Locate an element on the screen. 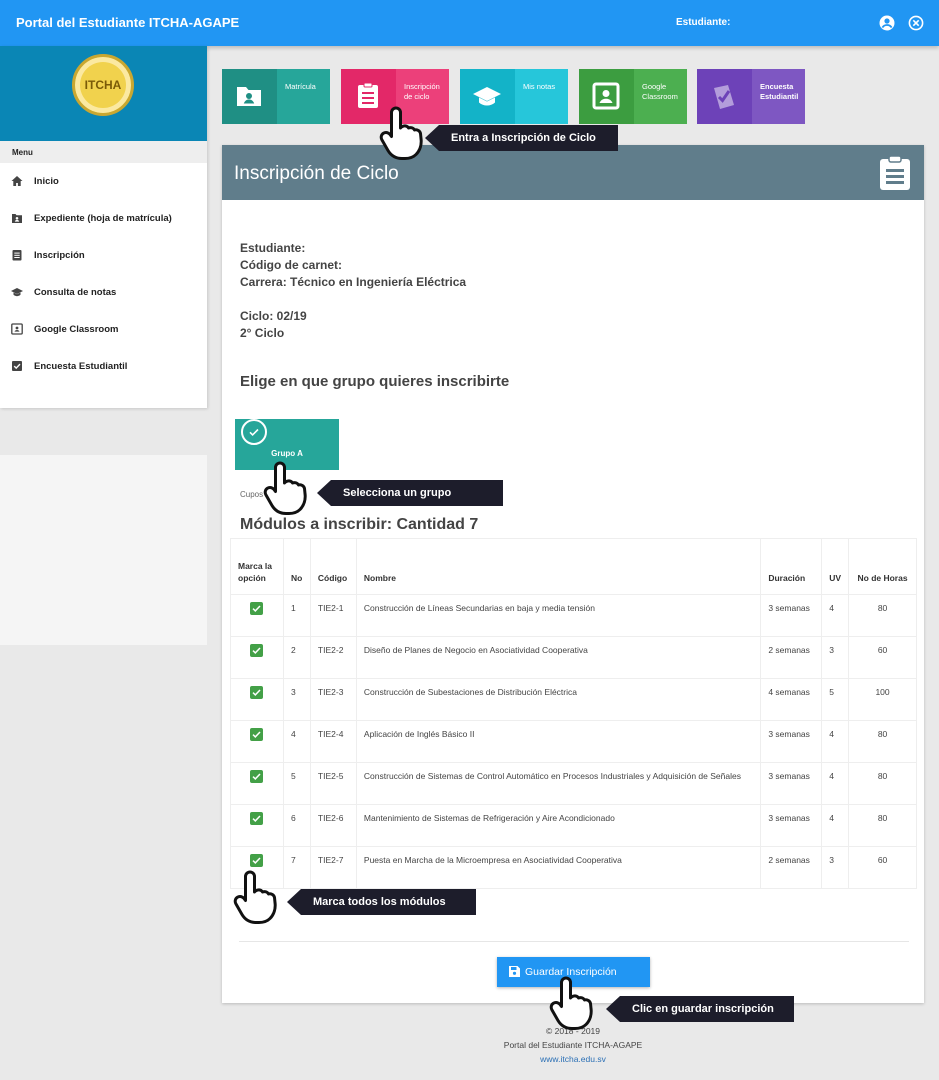 The width and height of the screenshot is (939, 1080). module-duration: 4 semanas is located at coordinates (791, 699).